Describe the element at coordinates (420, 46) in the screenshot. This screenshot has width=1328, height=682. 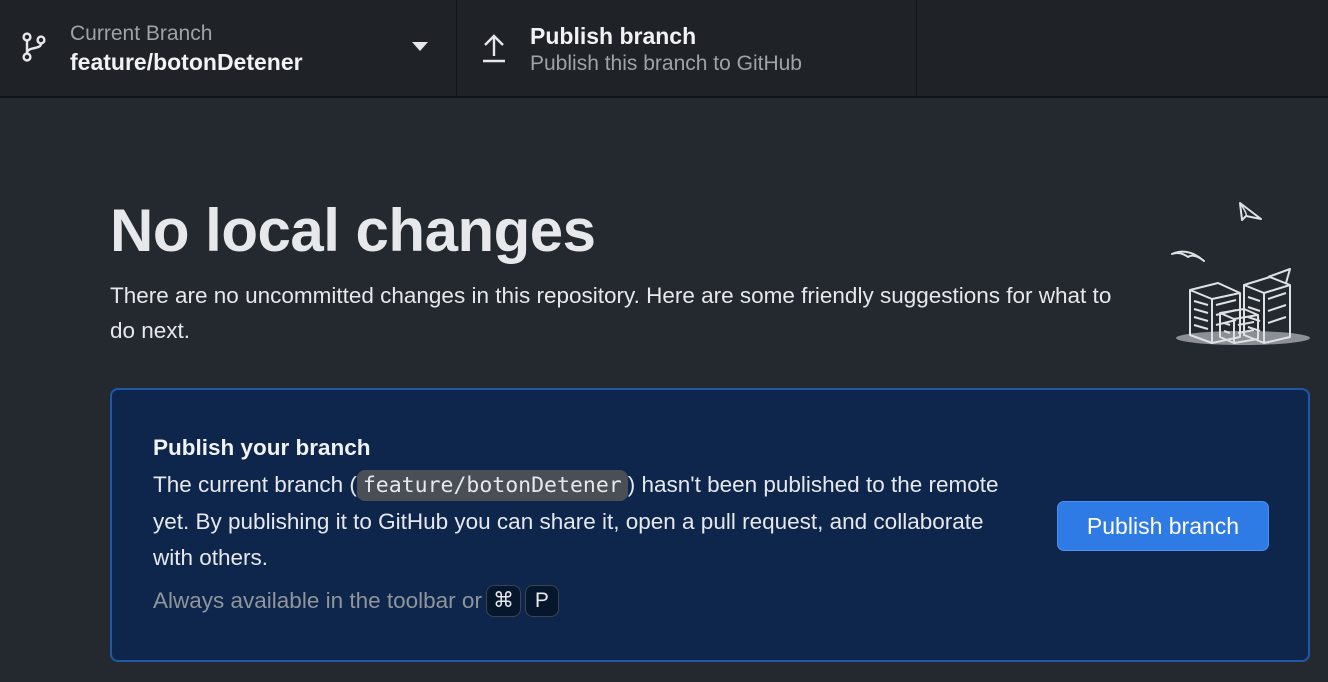
I see `chevron-down-icon` at that location.